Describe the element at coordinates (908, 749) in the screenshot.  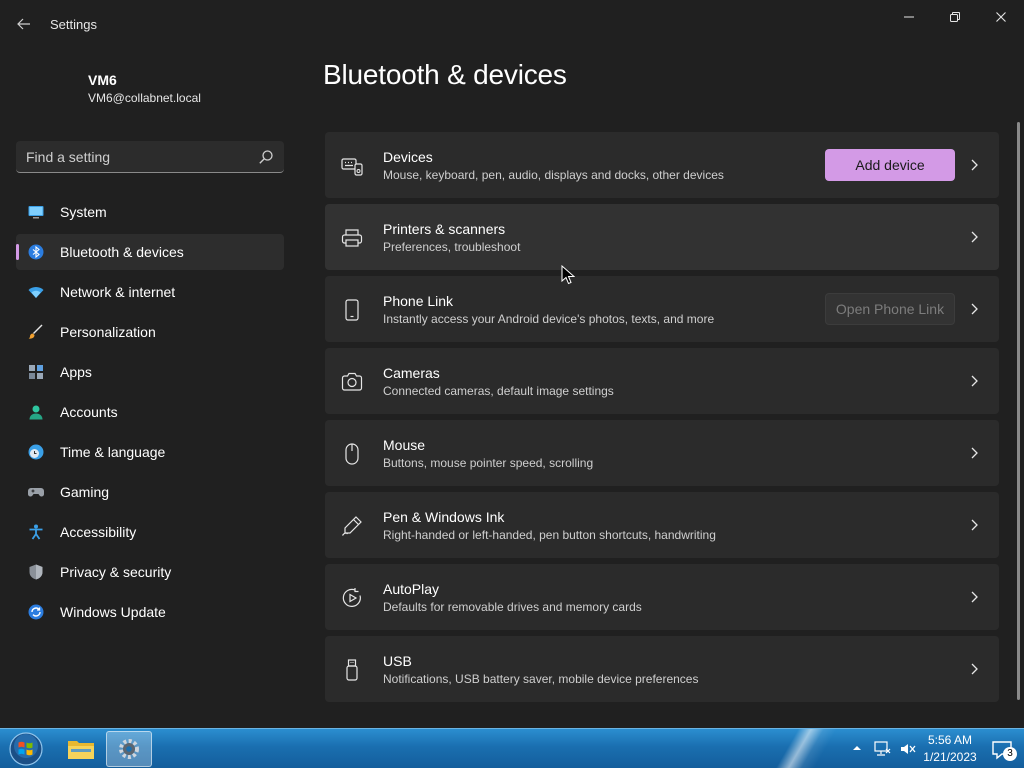
I see `volume-muted-icon` at that location.